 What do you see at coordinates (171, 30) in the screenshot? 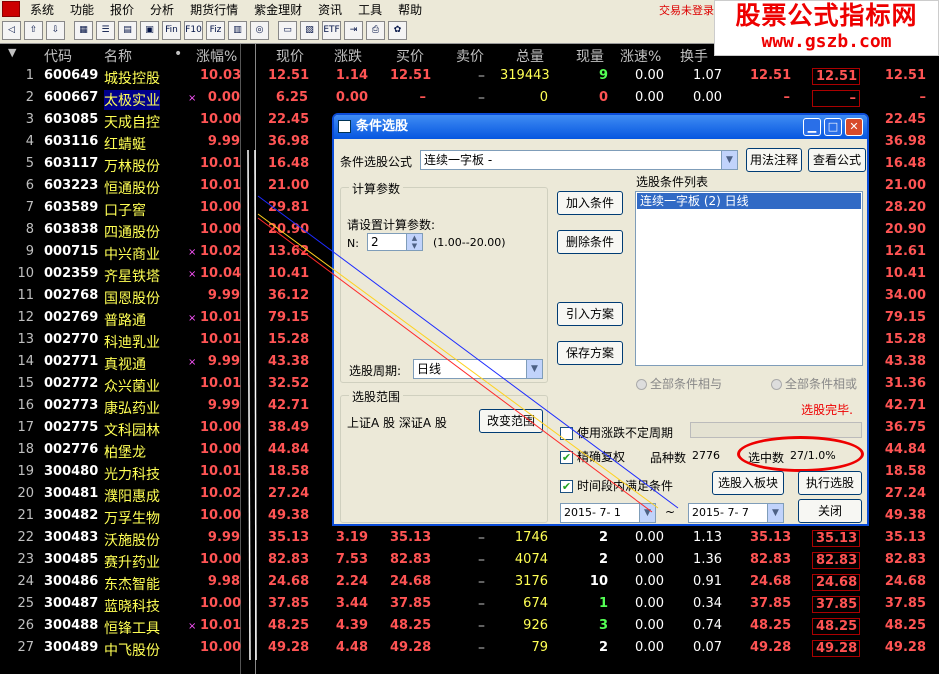
I see `fin-icon: Fin` at bounding box center [171, 30].